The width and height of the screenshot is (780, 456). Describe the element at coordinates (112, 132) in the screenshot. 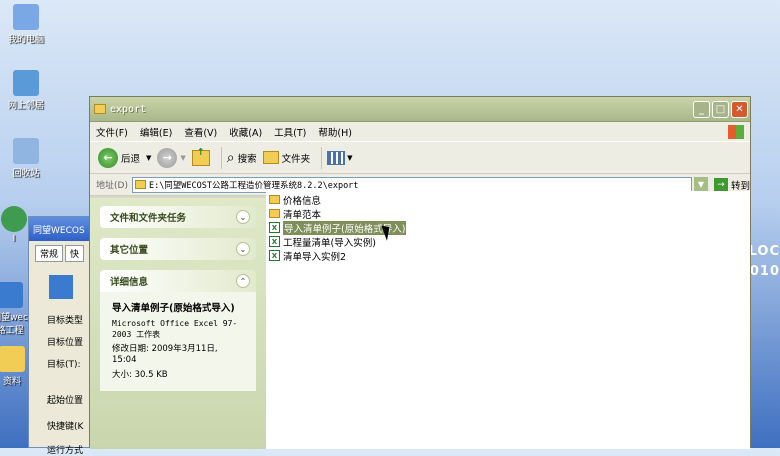

I see `menu-file: 文件(F)` at that location.